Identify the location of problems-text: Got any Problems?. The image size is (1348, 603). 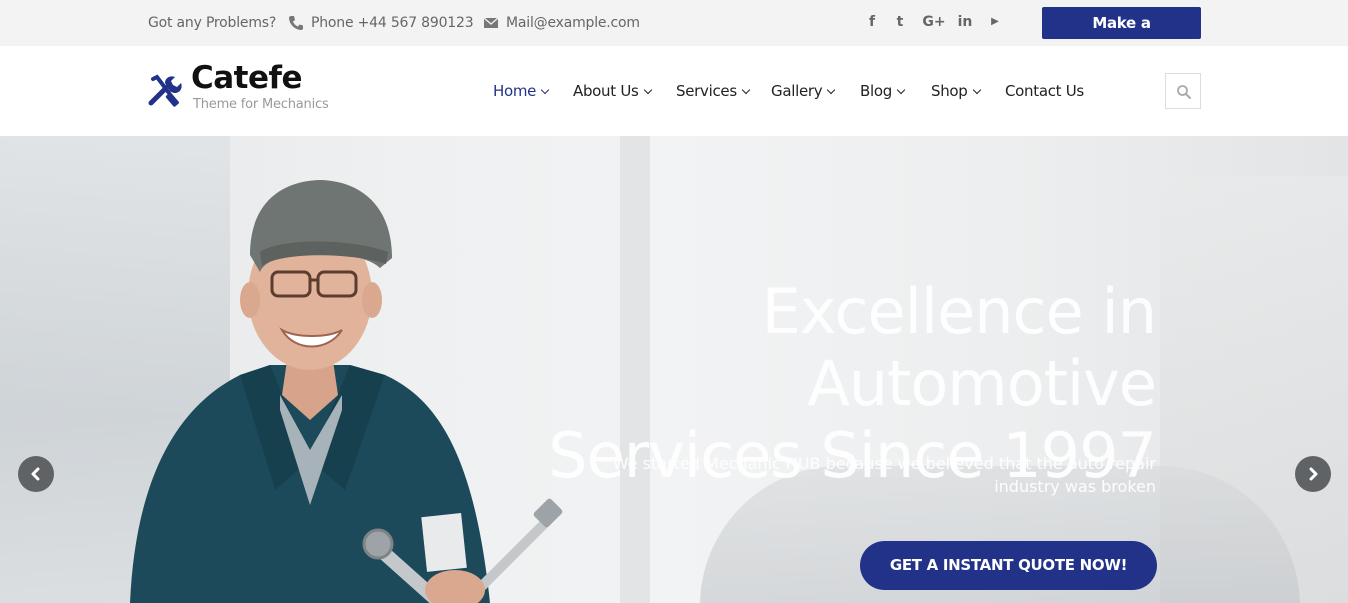
(212, 23).